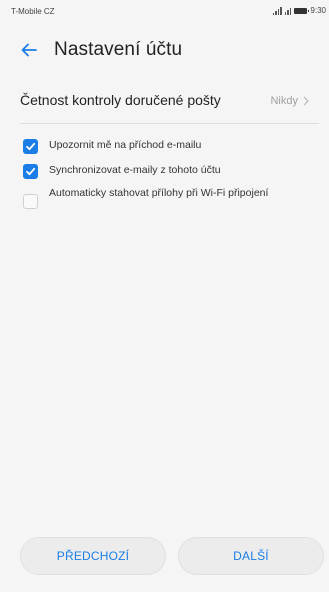 The height and width of the screenshot is (592, 329). I want to click on page-title: Nastavení účtu, so click(118, 49).